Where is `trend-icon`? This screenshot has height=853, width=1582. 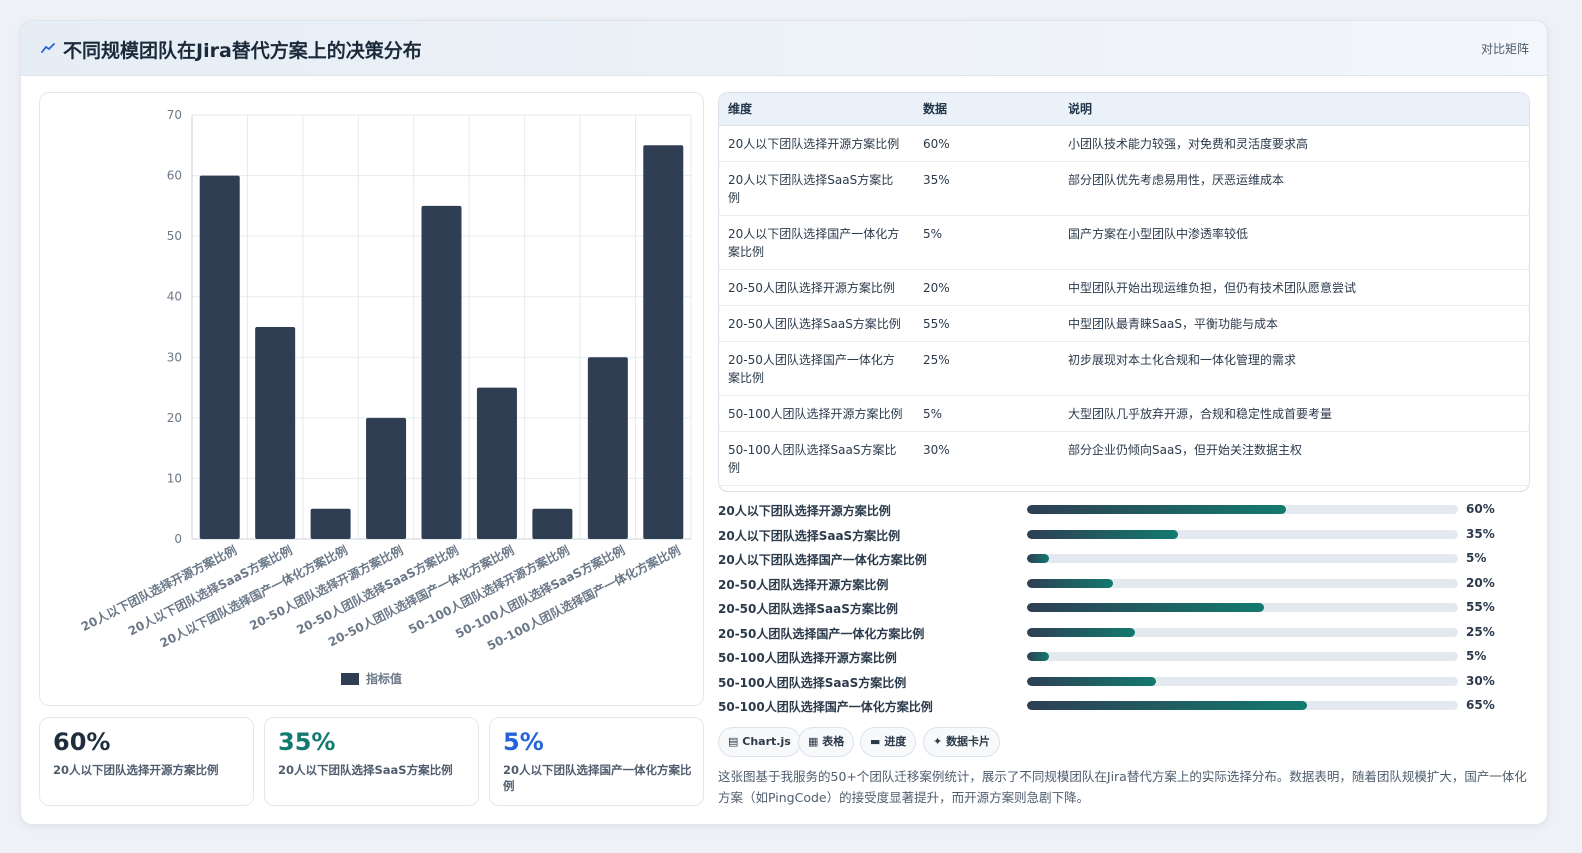 trend-icon is located at coordinates (48, 48).